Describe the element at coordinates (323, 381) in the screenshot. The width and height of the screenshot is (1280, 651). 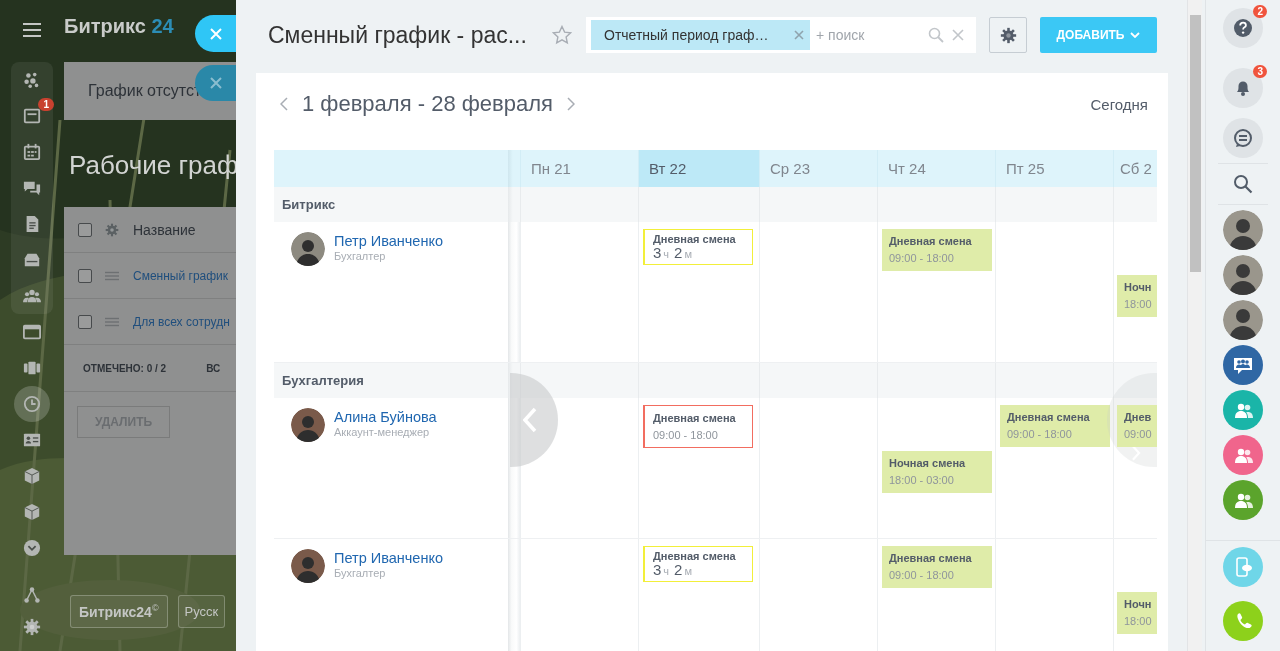
I see `group-name: Бухгалтерия` at that location.